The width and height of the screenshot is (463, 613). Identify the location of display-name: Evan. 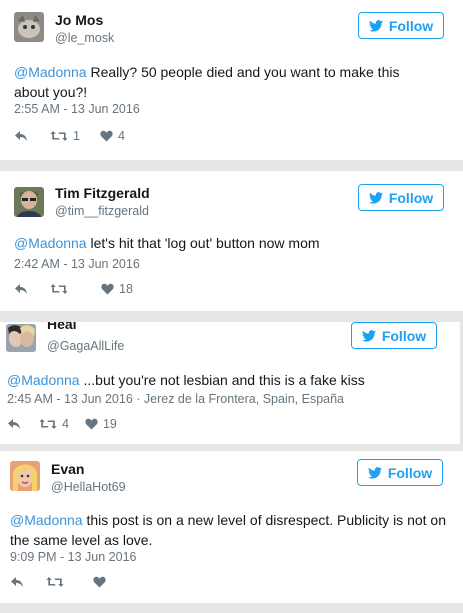
(67, 469).